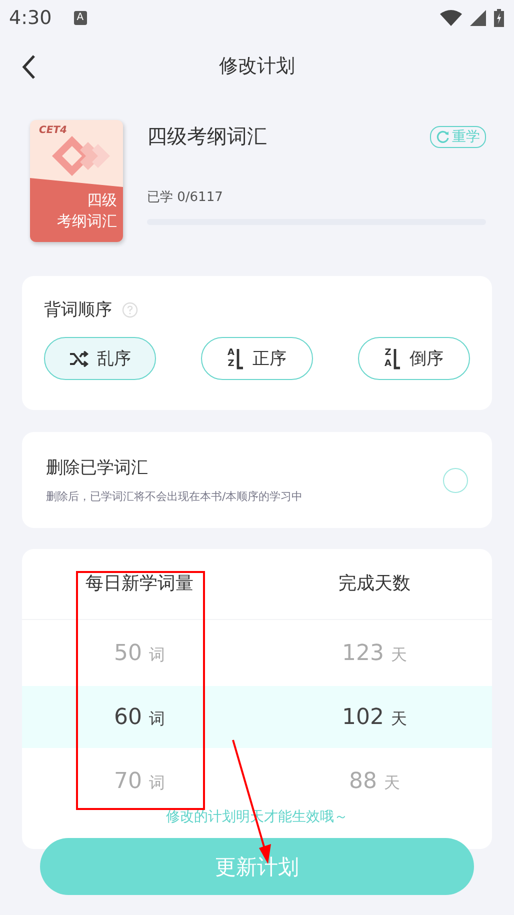 Image resolution: width=514 pixels, height=915 pixels. I want to click on toggle-radio, so click(455, 480).